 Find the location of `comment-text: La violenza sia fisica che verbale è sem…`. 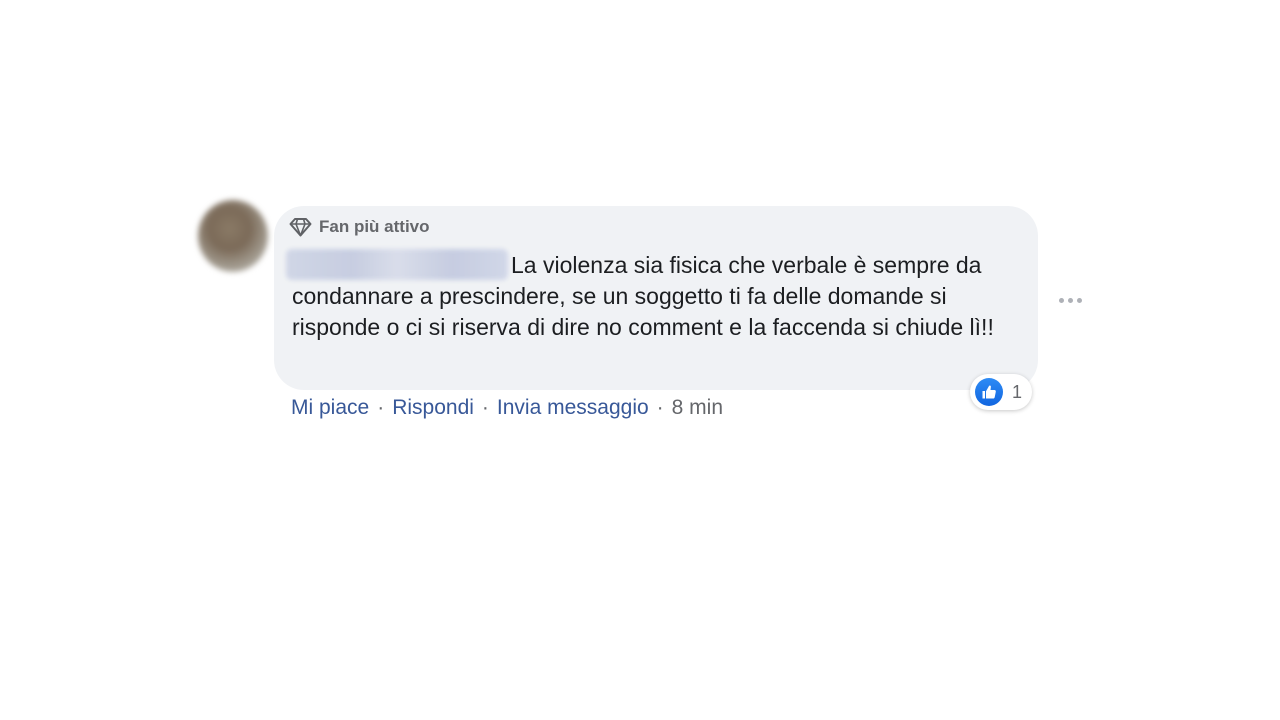

comment-text: La violenza sia fisica che verbale è sem… is located at coordinates (643, 296).